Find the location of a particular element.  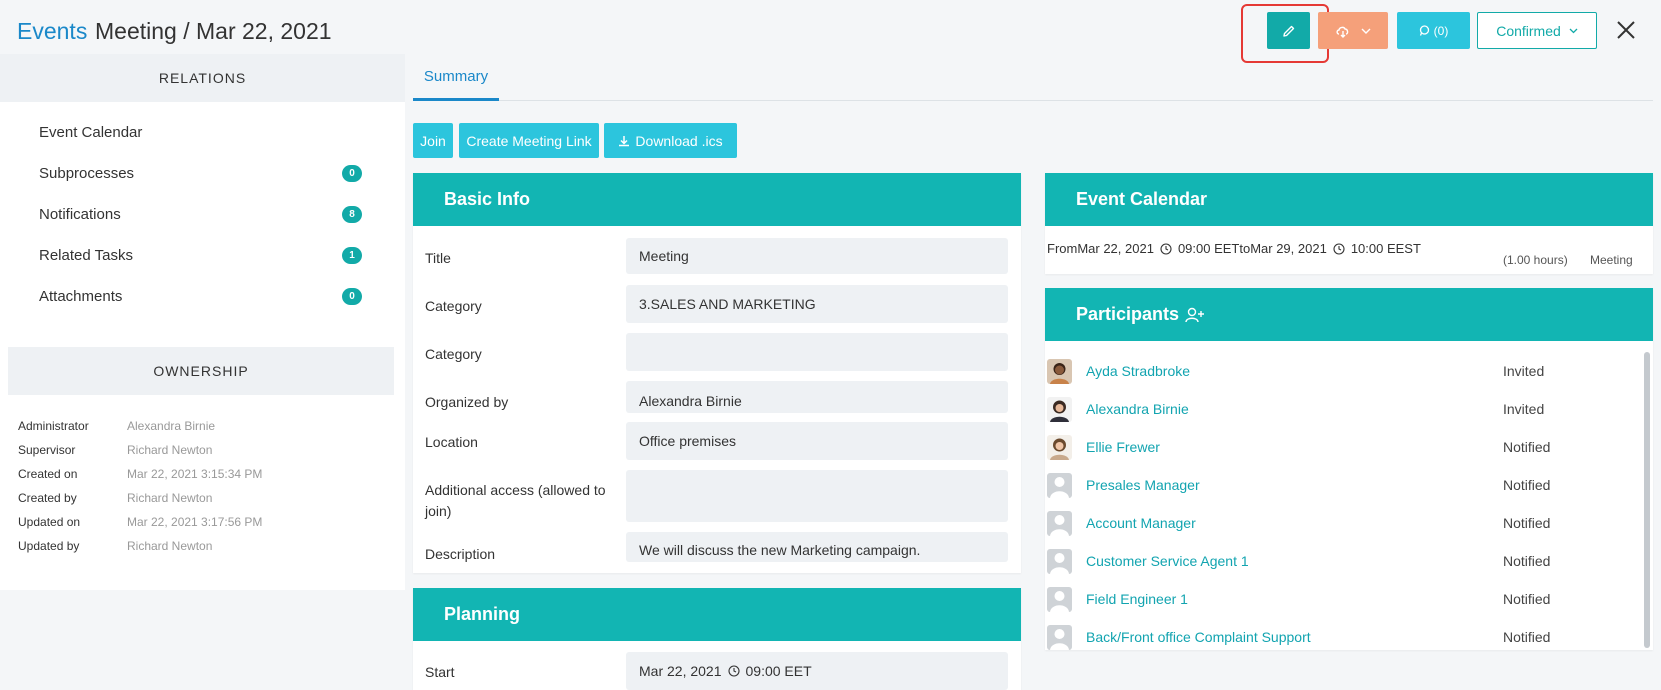

participant-name-link: Back/Front office Complaint Support is located at coordinates (1198, 637).